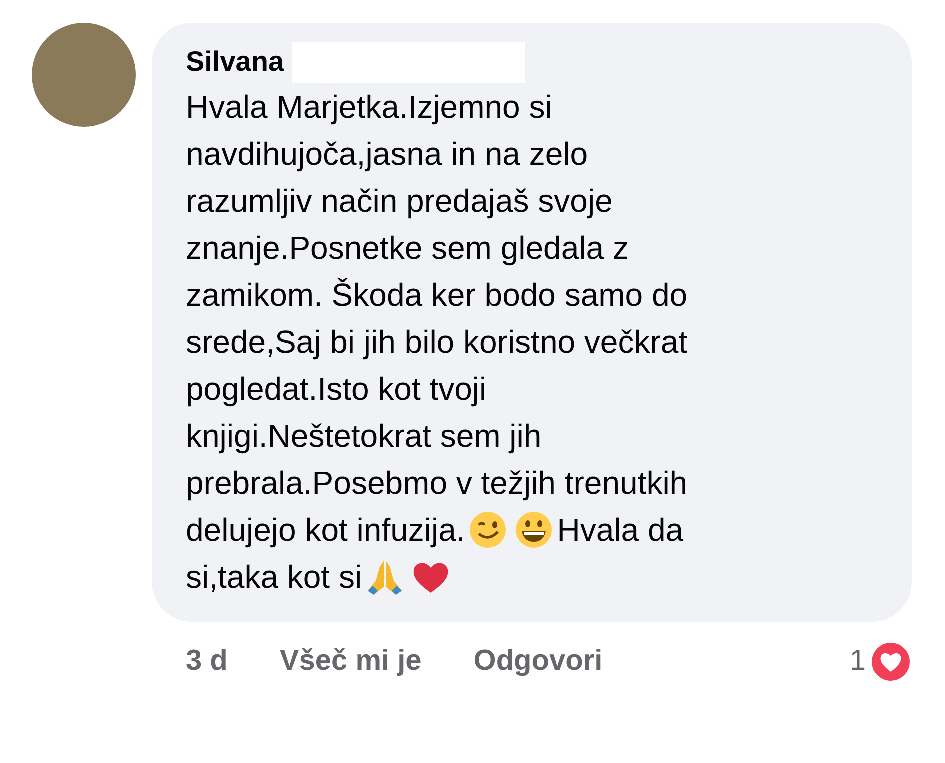 This screenshot has height=763, width=945. What do you see at coordinates (538, 662) in the screenshot?
I see `reply-link: Odgovori` at bounding box center [538, 662].